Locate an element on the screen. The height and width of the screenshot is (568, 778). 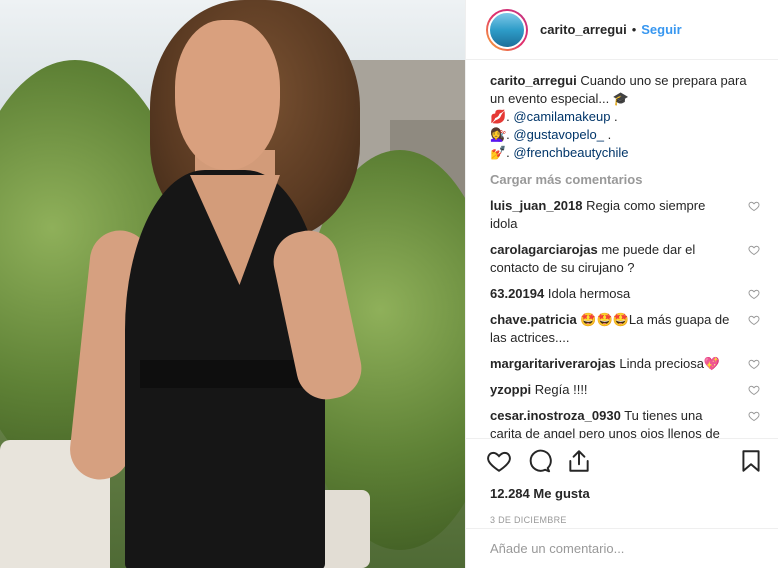
follow-button: Seguir is located at coordinates (661, 29).